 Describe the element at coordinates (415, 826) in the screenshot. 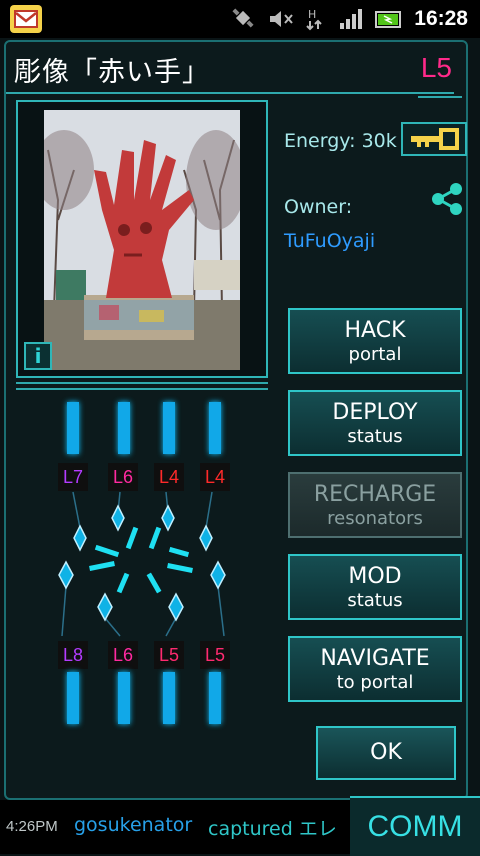

I see `comm-button: COMM` at that location.